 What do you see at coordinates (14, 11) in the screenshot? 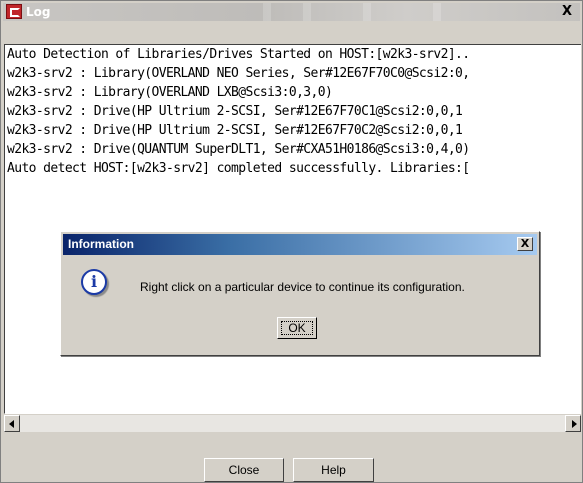
I see `app-logo-icon` at bounding box center [14, 11].